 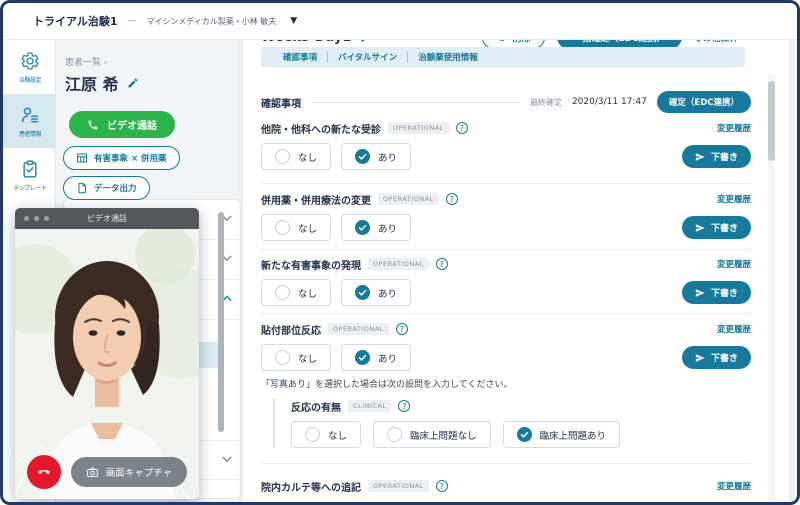 What do you see at coordinates (107, 353) in the screenshot?
I see `video-call-window: ビデオ通話 画面キャプチャ` at bounding box center [107, 353].